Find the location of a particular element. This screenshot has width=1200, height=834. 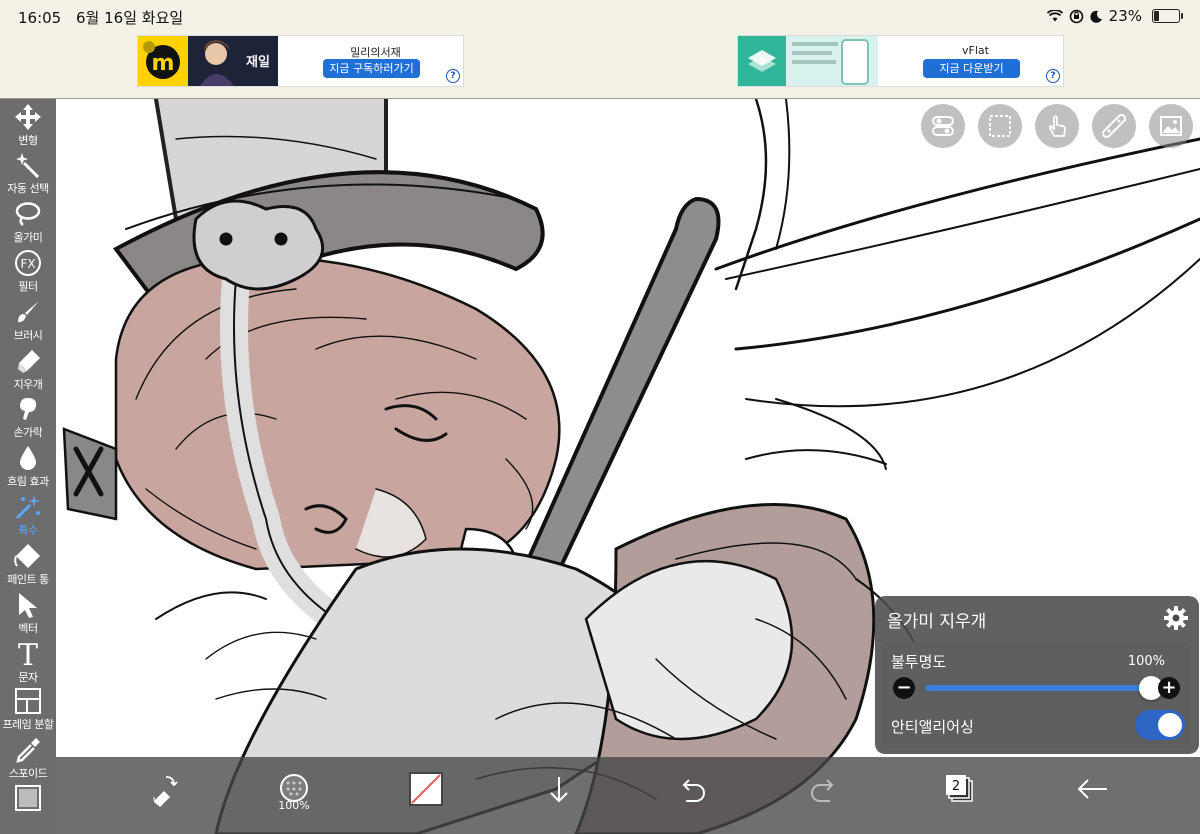

opacity-slider is located at coordinates (1044, 688).